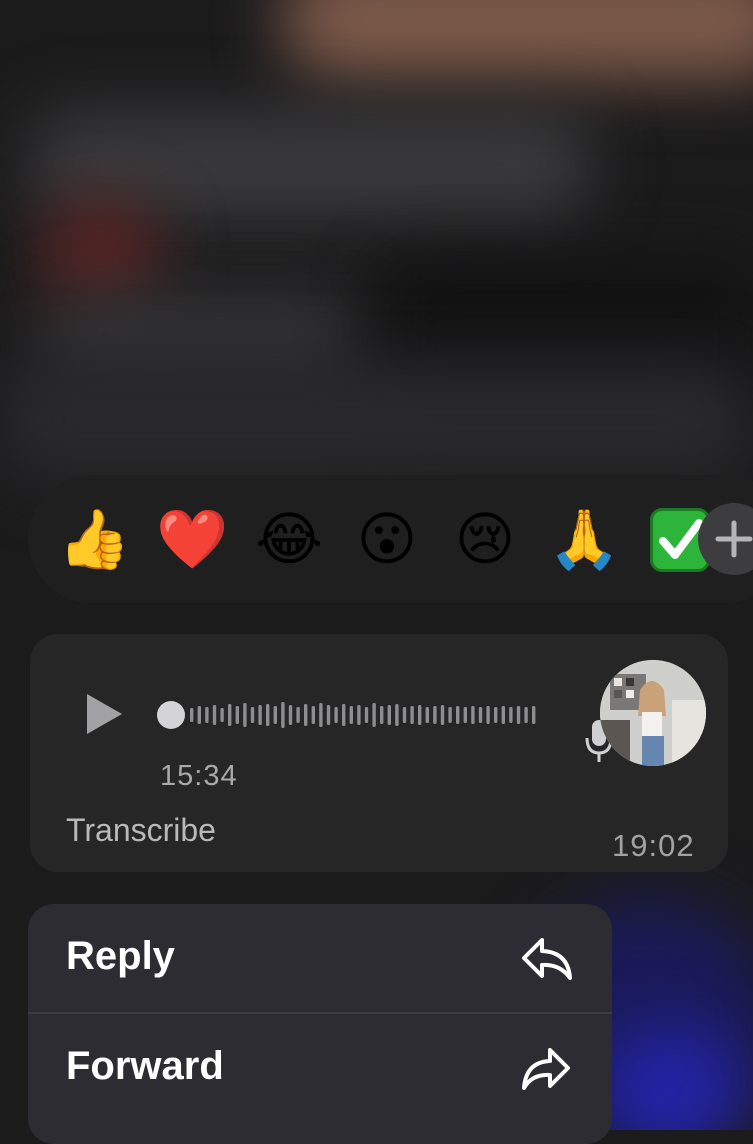 This screenshot has width=753, height=1144. What do you see at coordinates (734, 539) in the screenshot?
I see `plus-icon` at bounding box center [734, 539].